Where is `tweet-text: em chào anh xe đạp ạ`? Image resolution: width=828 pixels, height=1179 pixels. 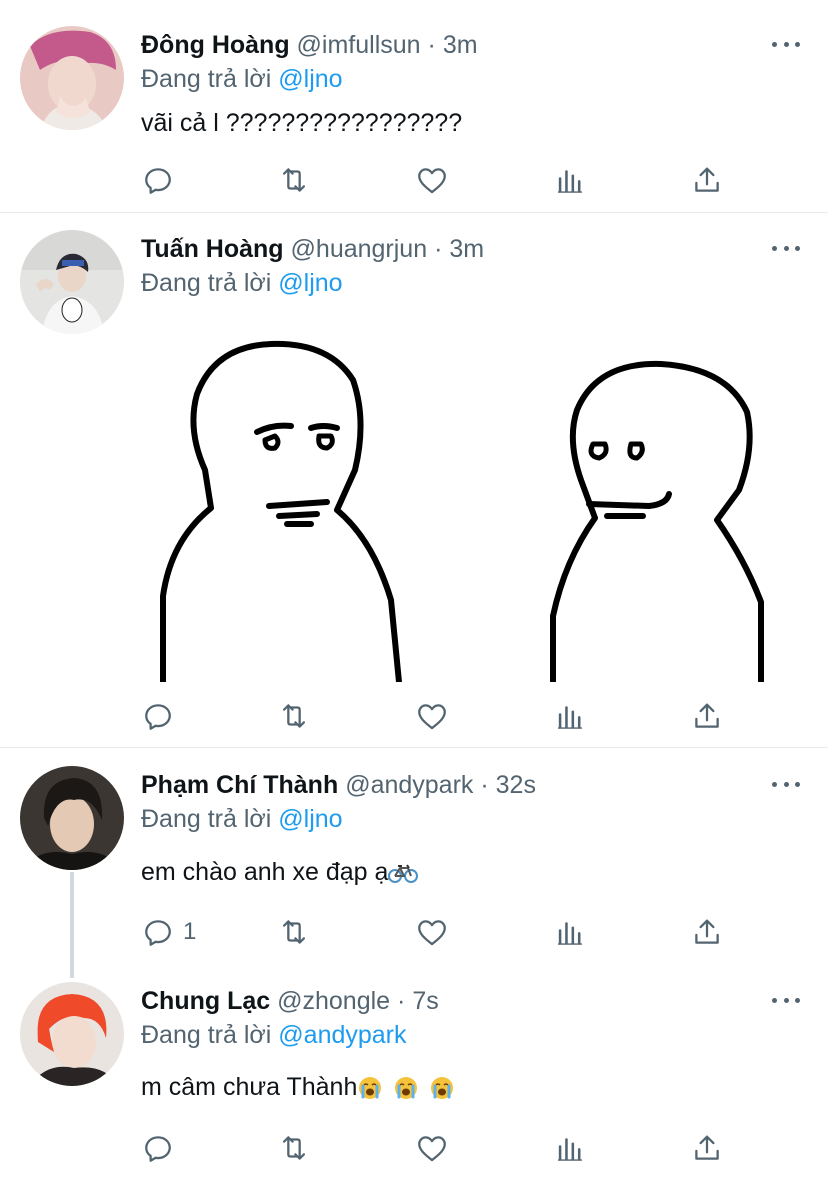 tweet-text: em chào anh xe đạp ạ is located at coordinates (280, 872).